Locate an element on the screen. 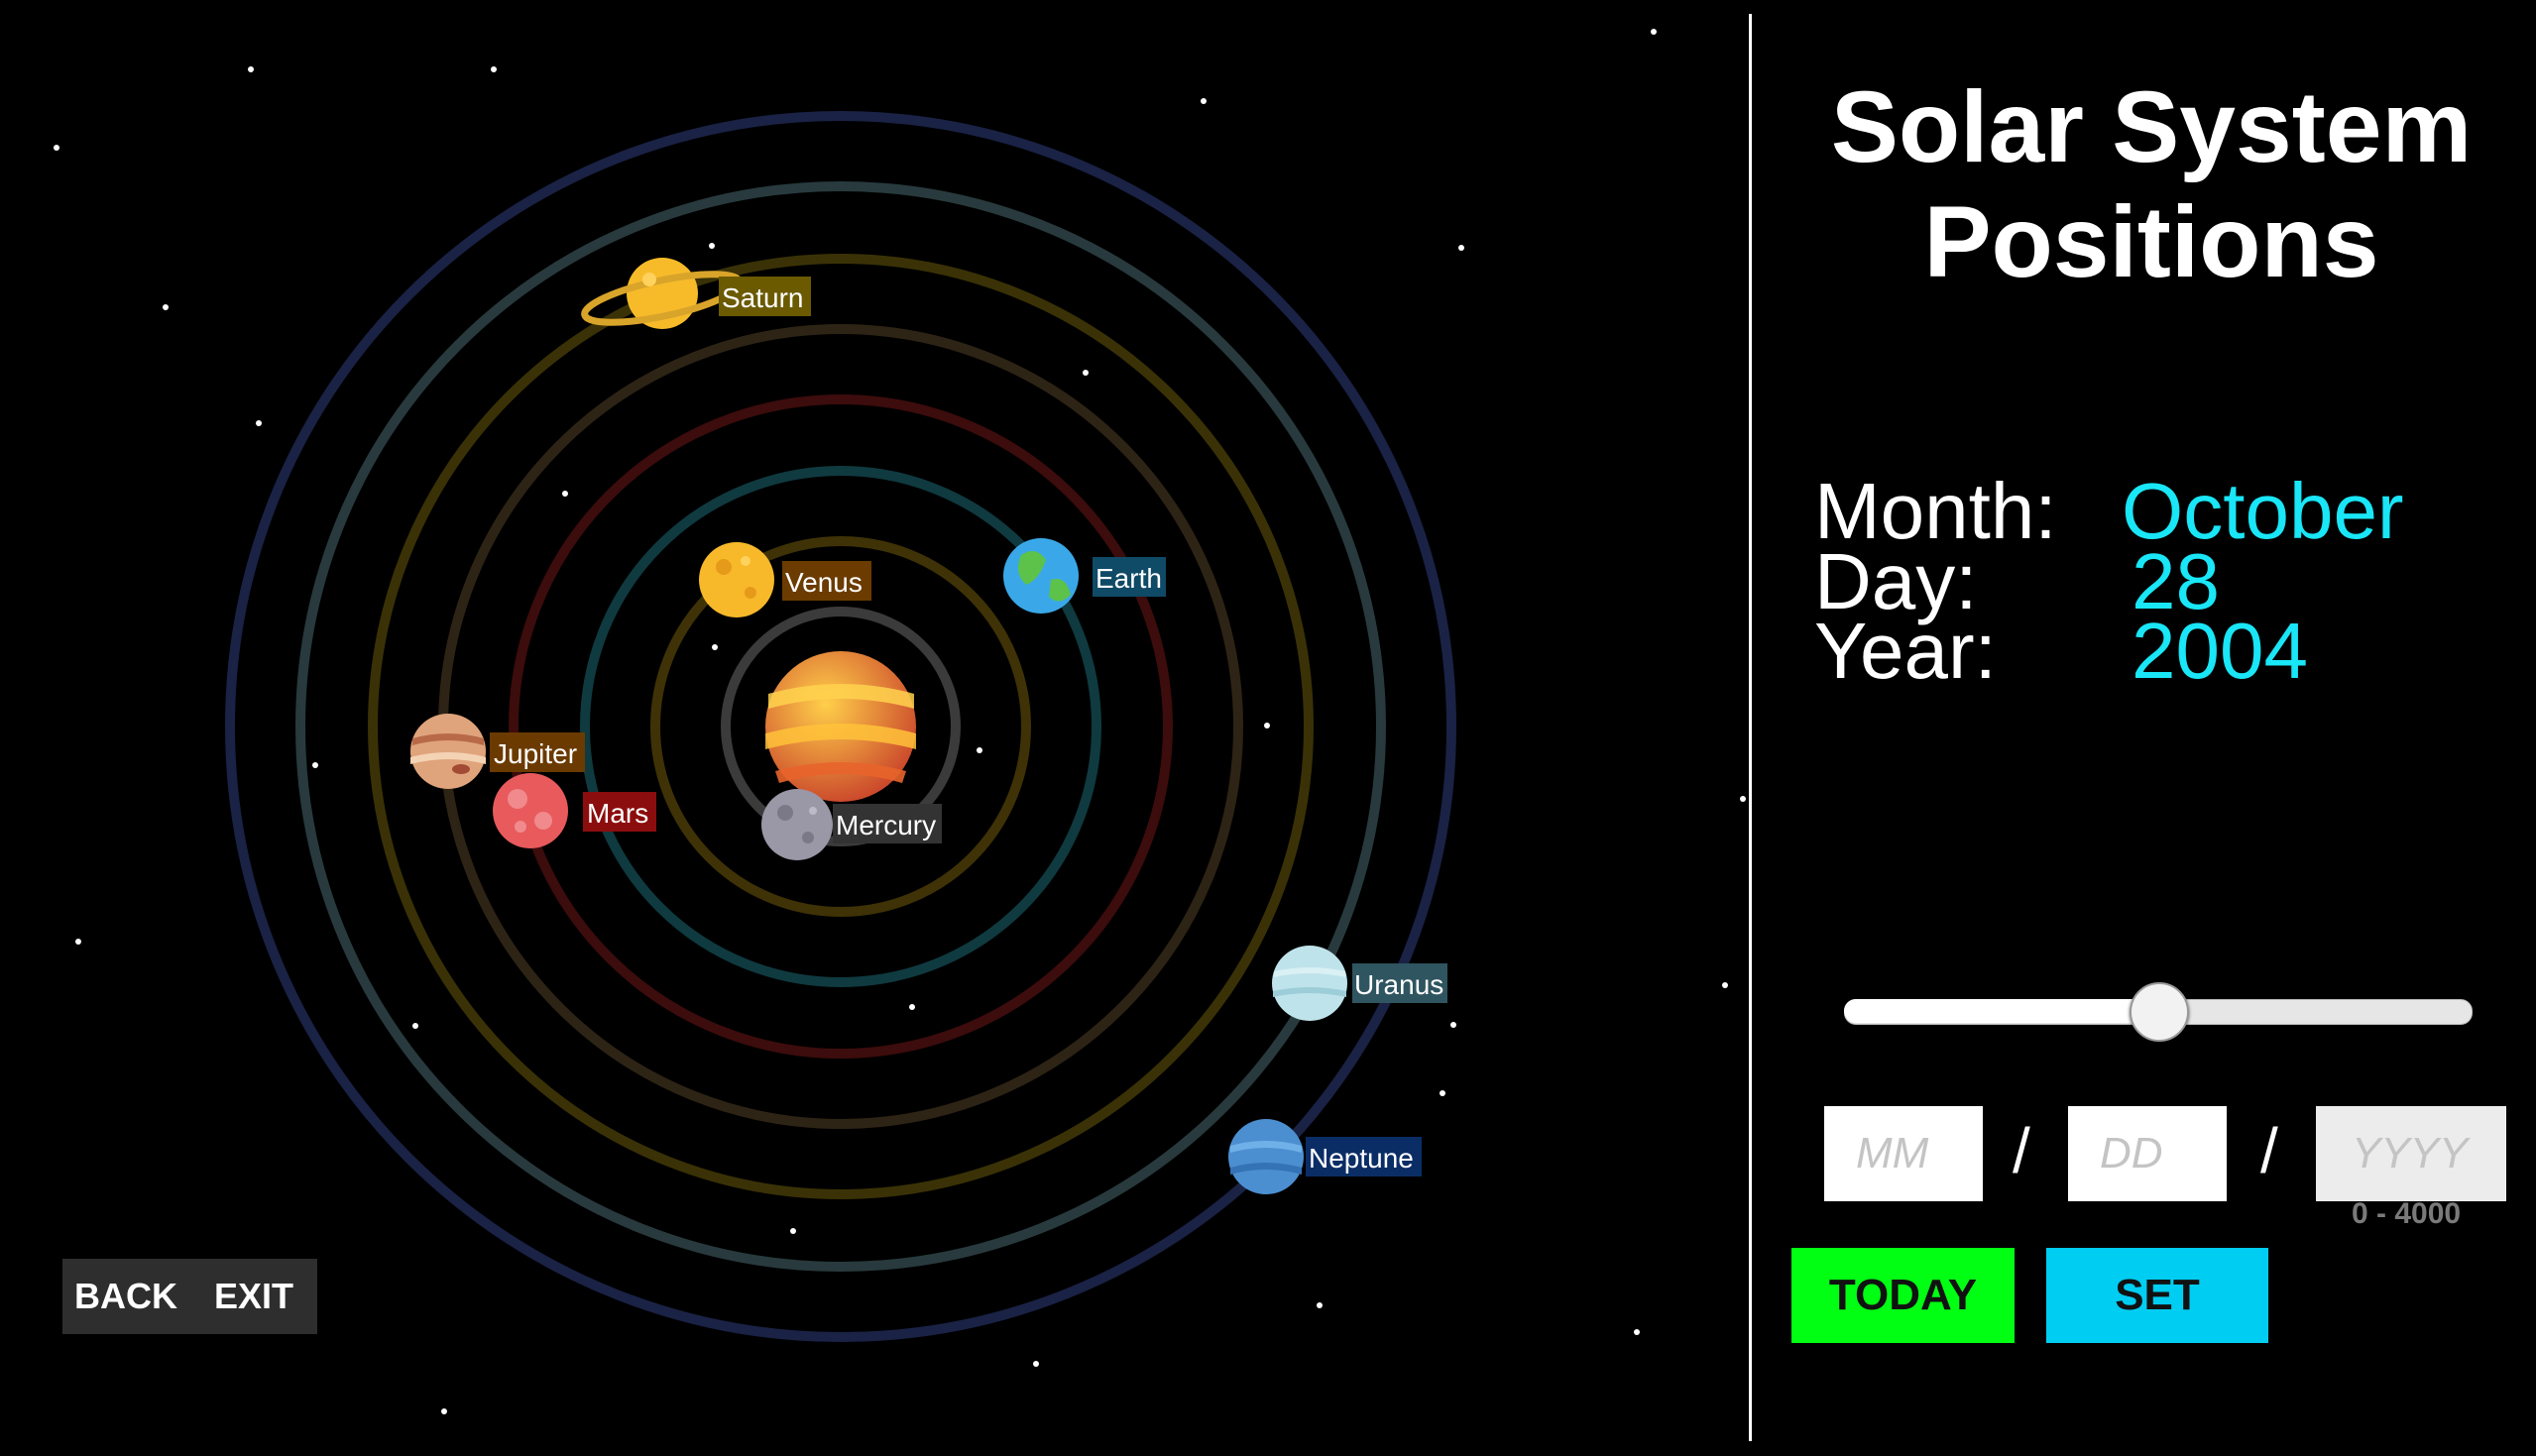 The image size is (2536, 1456). year-range-hint: 0 - 4000 is located at coordinates (2407, 1213).